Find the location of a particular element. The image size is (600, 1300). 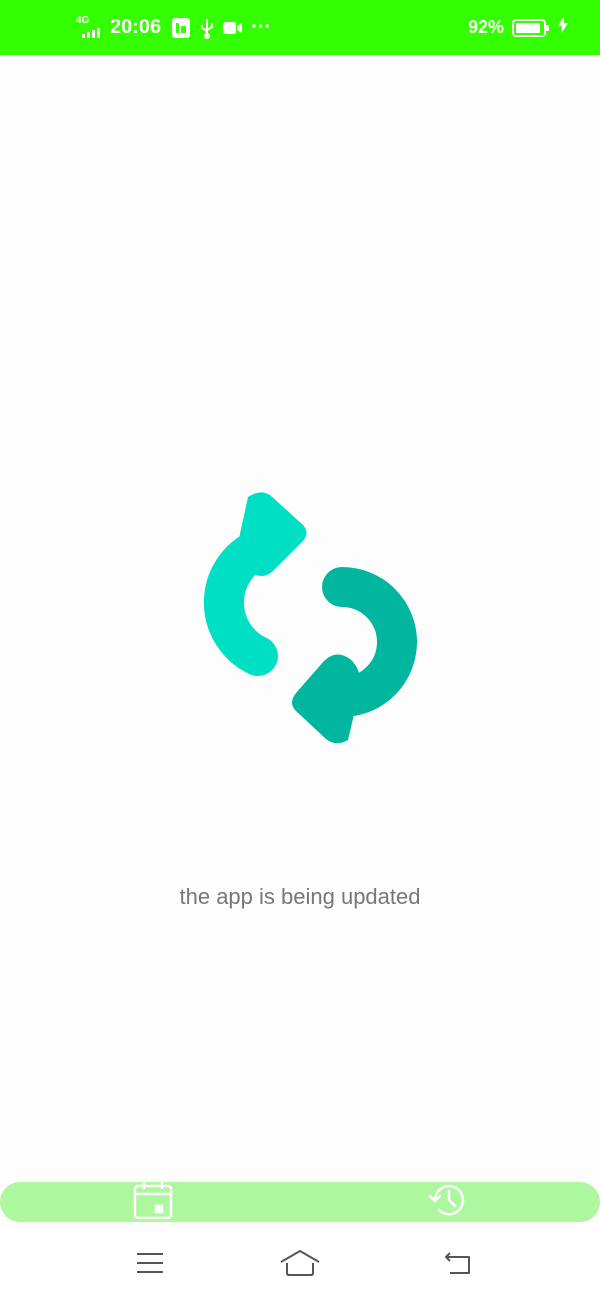

system-nav-bar is located at coordinates (300, 1264).